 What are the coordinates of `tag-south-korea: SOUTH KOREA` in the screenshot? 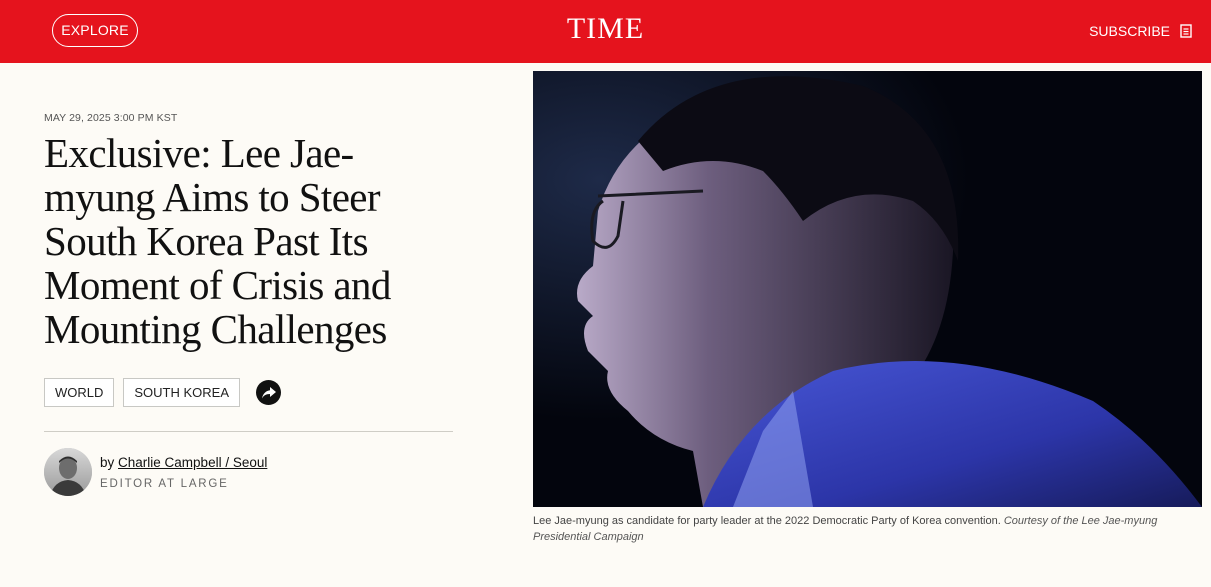 It's located at (182, 392).